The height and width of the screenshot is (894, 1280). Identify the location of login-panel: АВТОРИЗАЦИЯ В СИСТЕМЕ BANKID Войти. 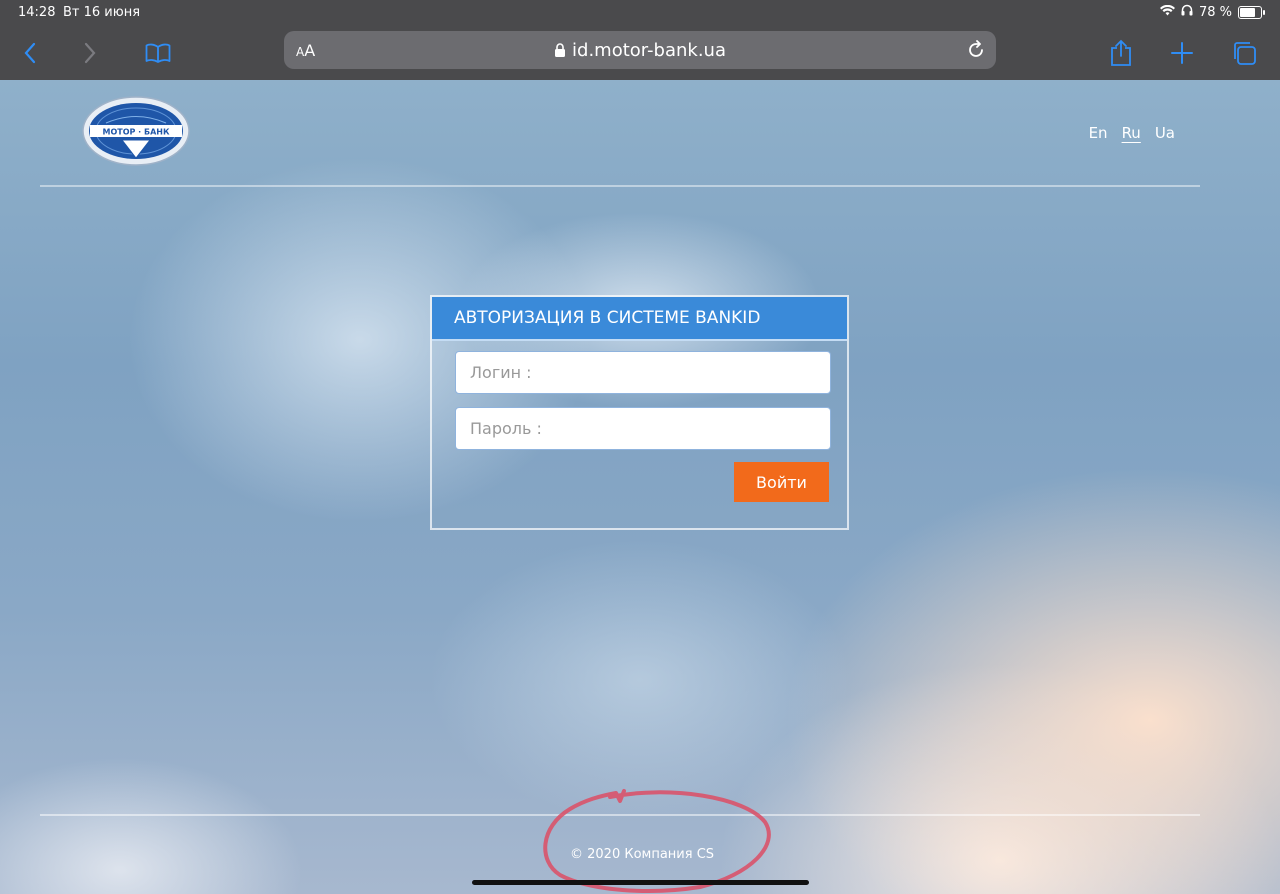
(639, 412).